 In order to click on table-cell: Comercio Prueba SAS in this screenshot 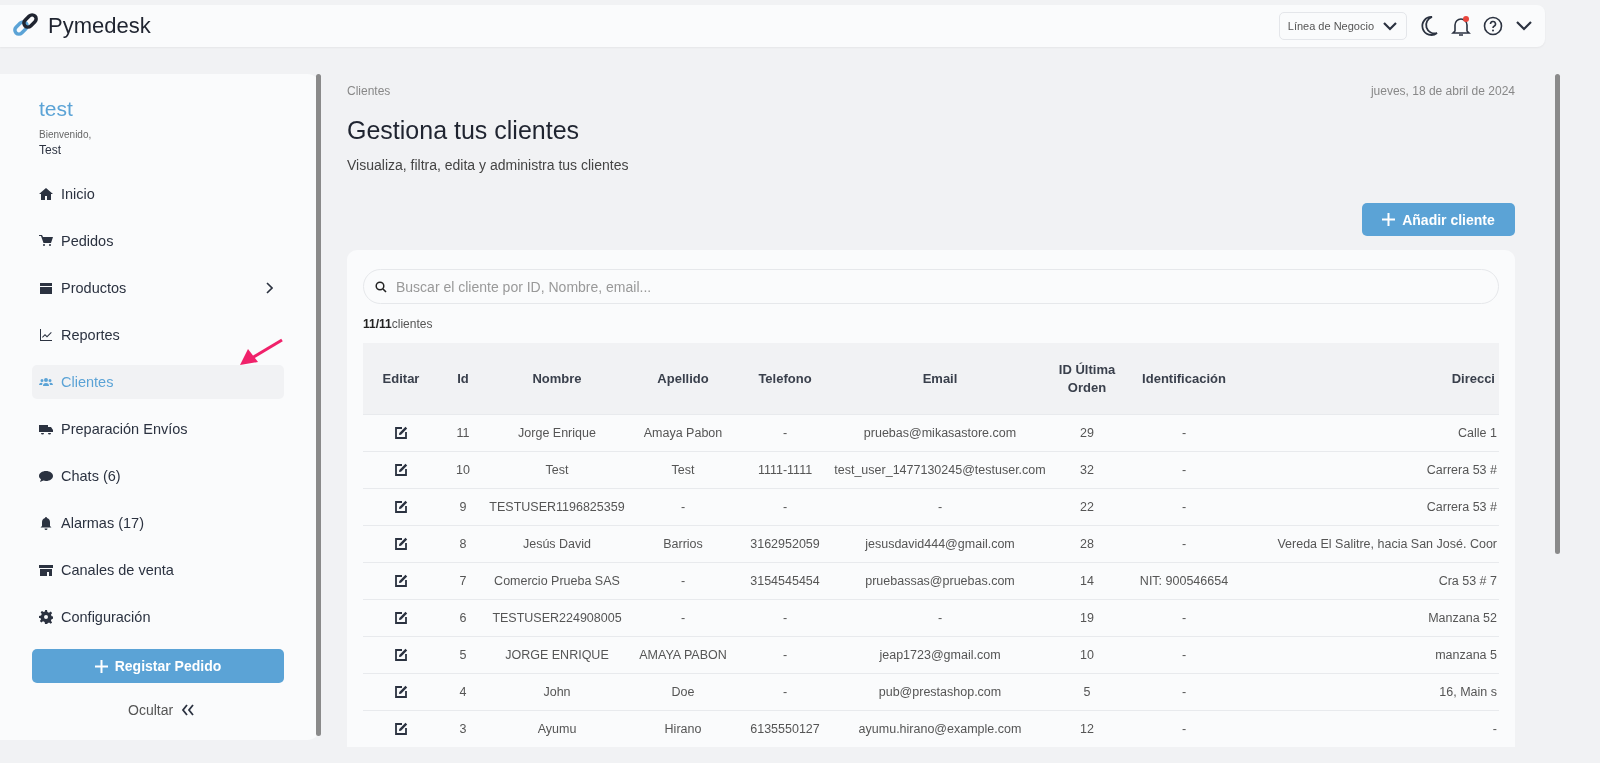, I will do `click(557, 581)`.